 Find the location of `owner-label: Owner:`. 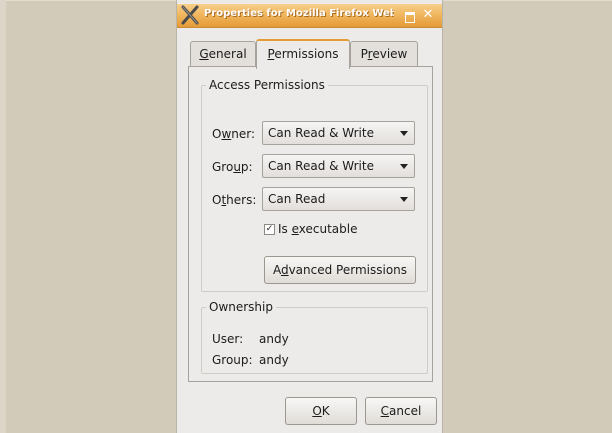

owner-label: Owner: is located at coordinates (233, 134).